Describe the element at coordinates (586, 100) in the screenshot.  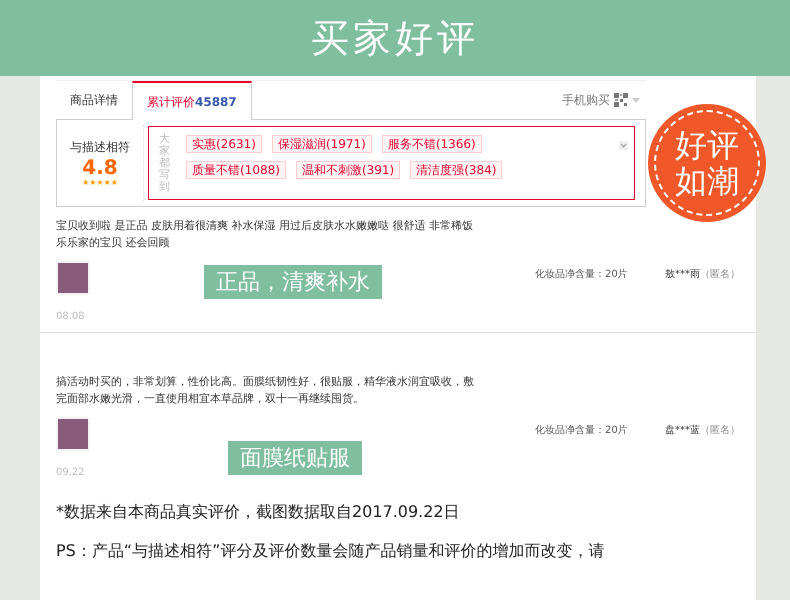
I see `mobile-buy-link: 手机购买` at that location.